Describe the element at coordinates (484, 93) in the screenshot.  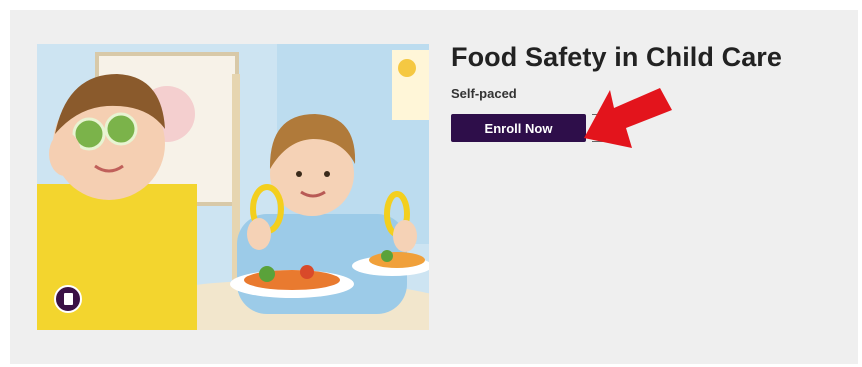
I see `course-pace: Self-paced` at that location.